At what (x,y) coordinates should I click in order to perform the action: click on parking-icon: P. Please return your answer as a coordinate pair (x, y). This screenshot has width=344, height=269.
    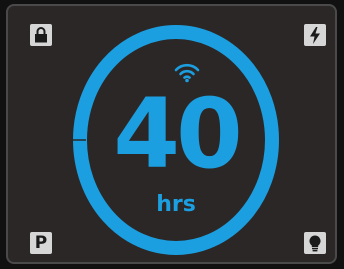
    Looking at the image, I should click on (41, 243).